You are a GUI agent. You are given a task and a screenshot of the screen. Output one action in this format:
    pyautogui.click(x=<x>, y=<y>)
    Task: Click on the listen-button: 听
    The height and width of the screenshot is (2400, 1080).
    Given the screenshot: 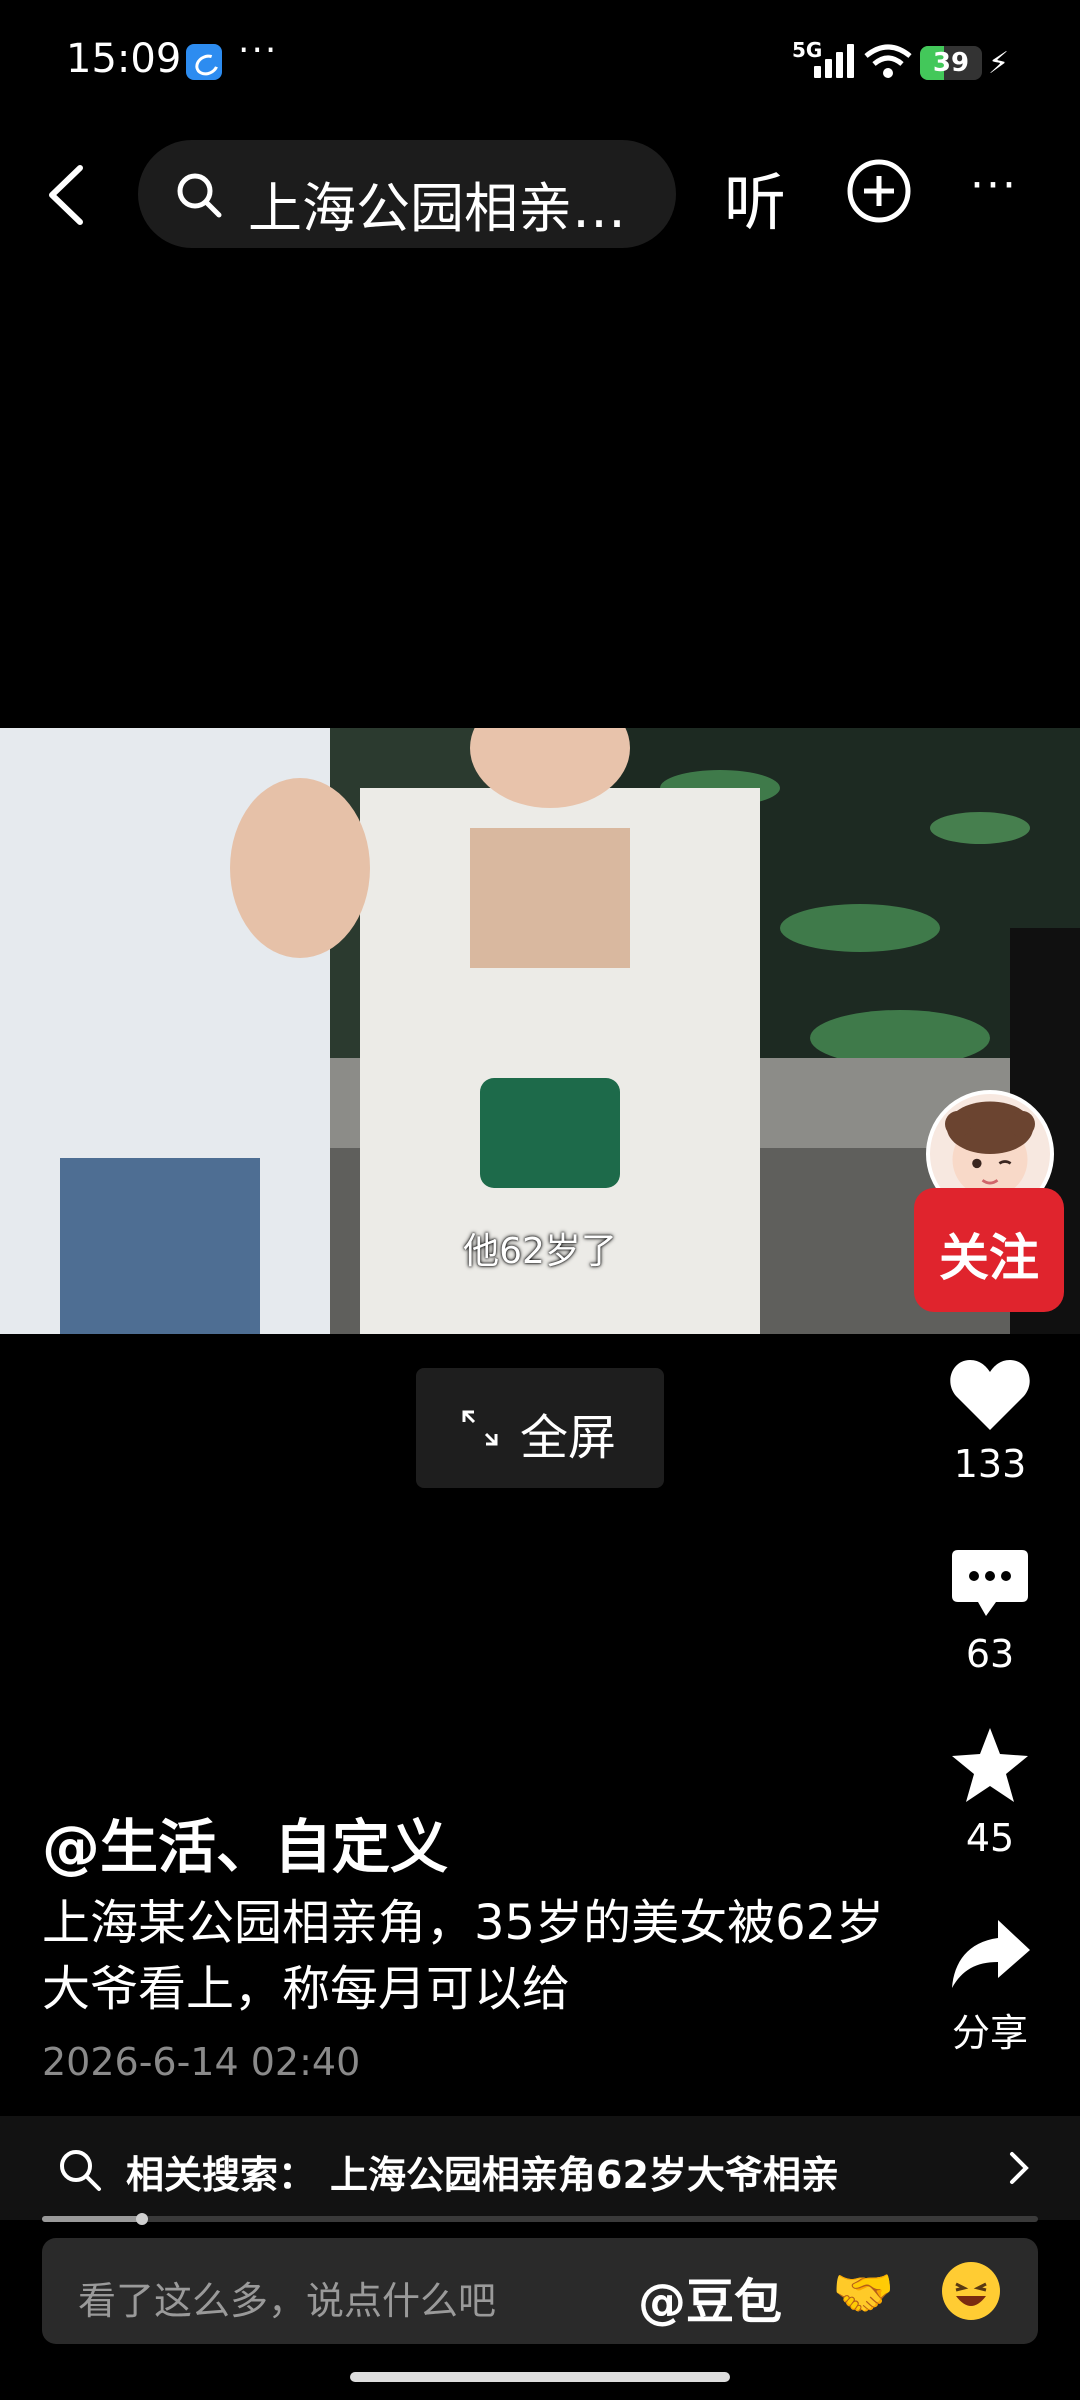 What is the action you would take?
    pyautogui.click(x=755, y=197)
    